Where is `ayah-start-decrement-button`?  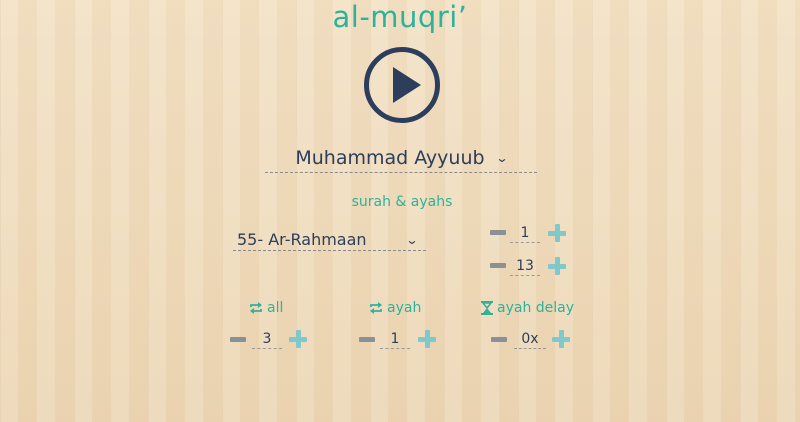
ayah-start-decrement-button is located at coordinates (498, 232).